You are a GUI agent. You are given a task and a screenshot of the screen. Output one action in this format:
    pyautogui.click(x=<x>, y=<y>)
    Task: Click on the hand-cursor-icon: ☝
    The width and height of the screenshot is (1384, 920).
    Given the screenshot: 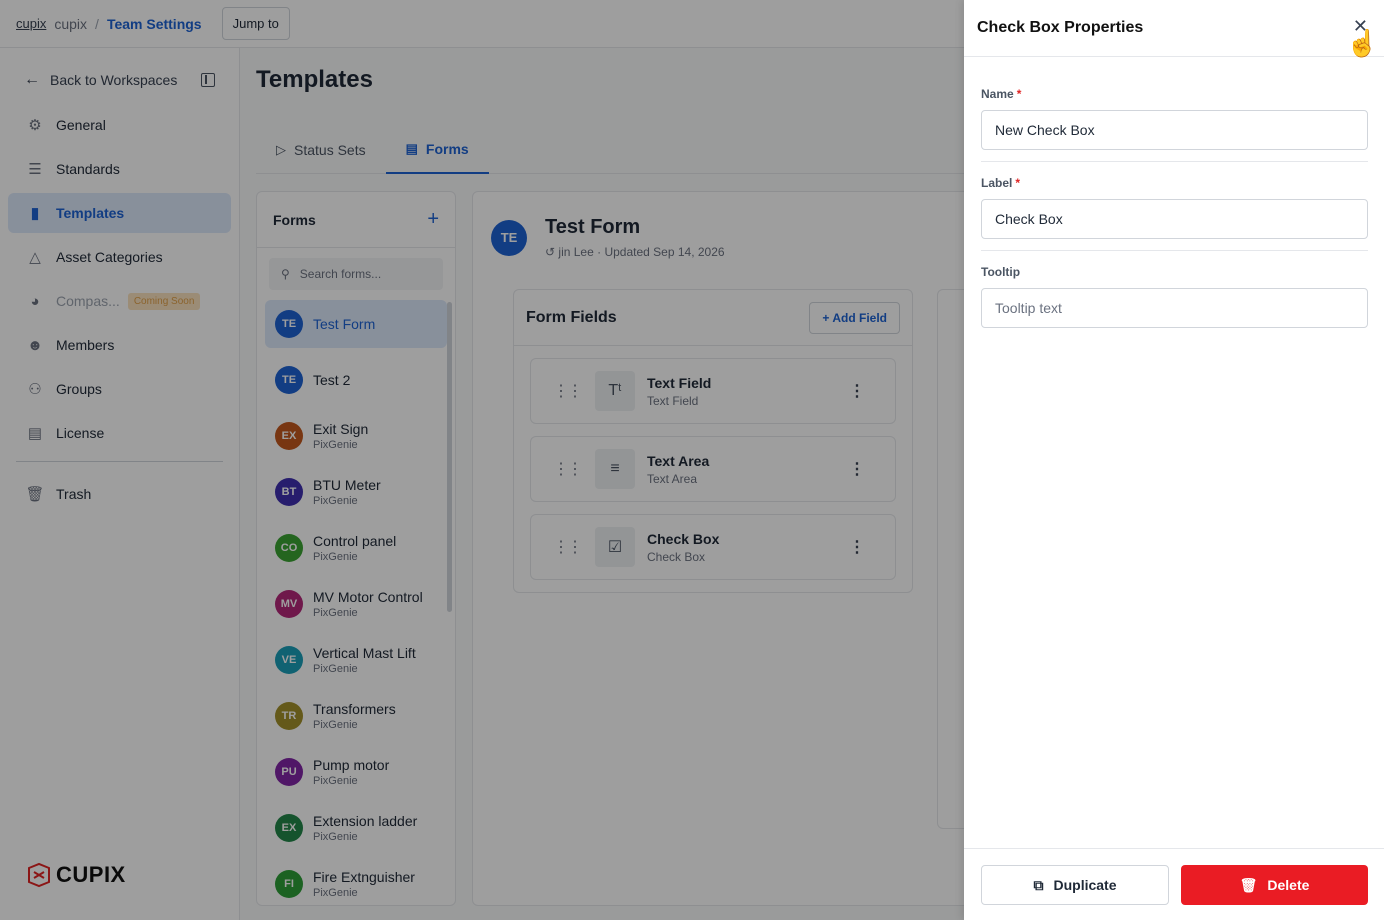 What is the action you would take?
    pyautogui.click(x=1362, y=43)
    